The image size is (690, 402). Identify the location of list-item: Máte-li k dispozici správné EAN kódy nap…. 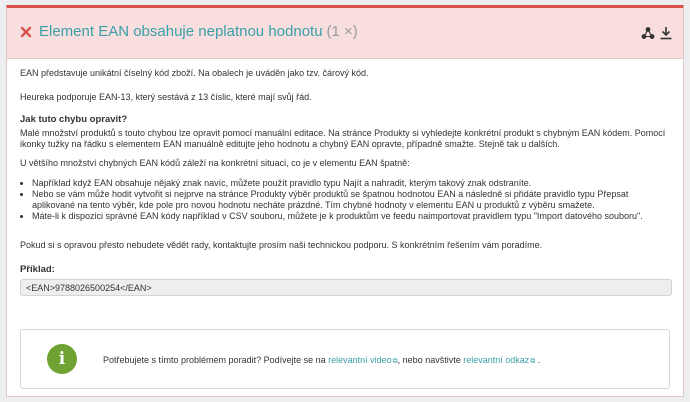
(352, 216).